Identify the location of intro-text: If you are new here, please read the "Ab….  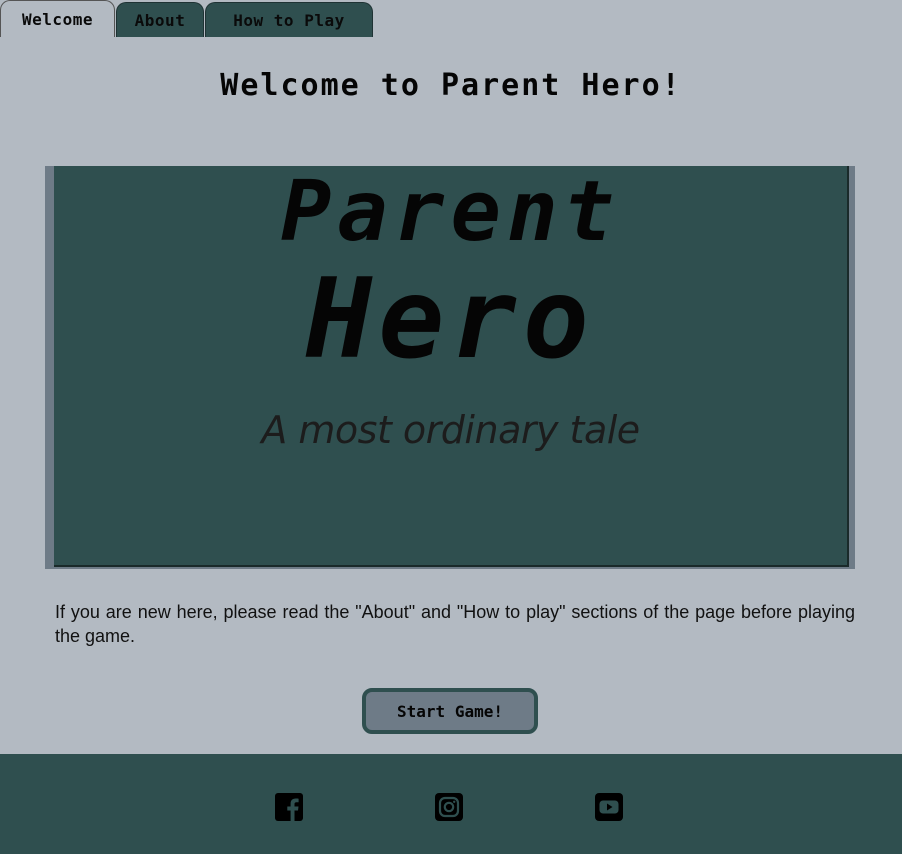
(455, 624).